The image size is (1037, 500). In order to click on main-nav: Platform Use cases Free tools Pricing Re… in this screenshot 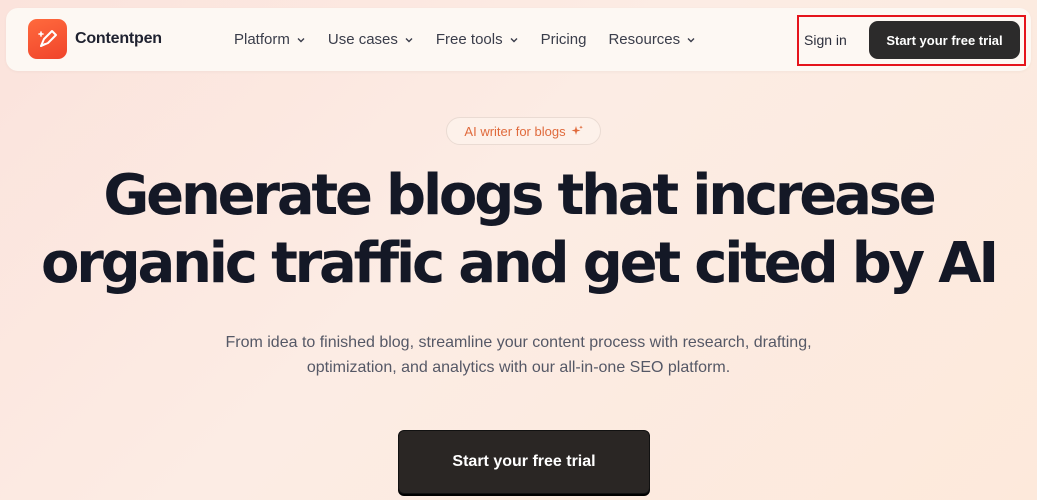, I will do `click(476, 39)`.